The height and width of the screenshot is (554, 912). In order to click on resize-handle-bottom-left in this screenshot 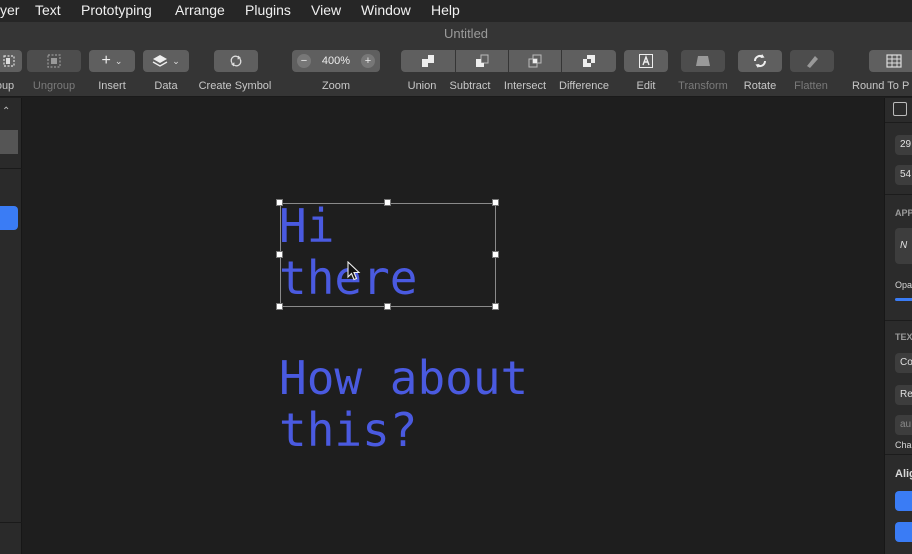, I will do `click(279, 306)`.